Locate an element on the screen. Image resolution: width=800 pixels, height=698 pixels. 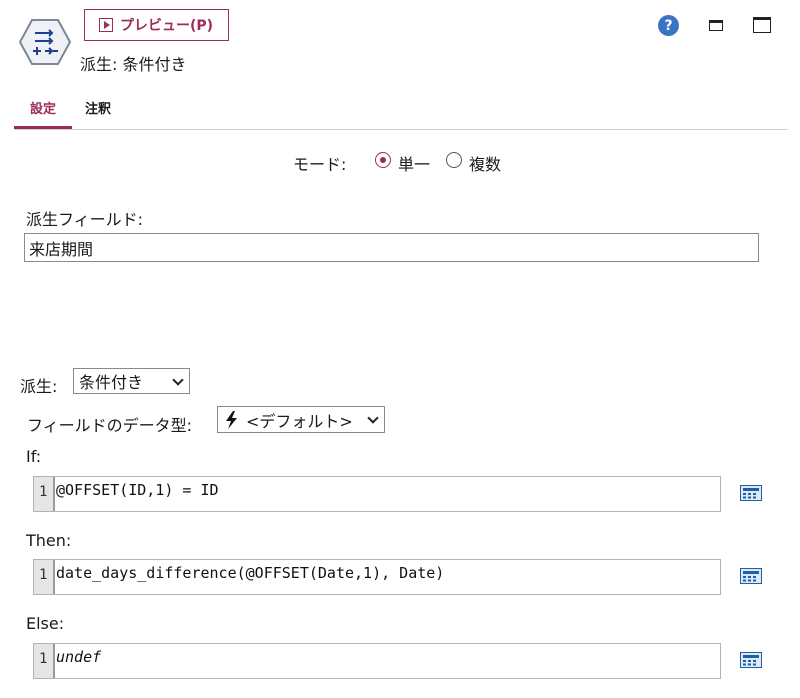
derive-field-label: 派生フィールド: is located at coordinates (85, 219).